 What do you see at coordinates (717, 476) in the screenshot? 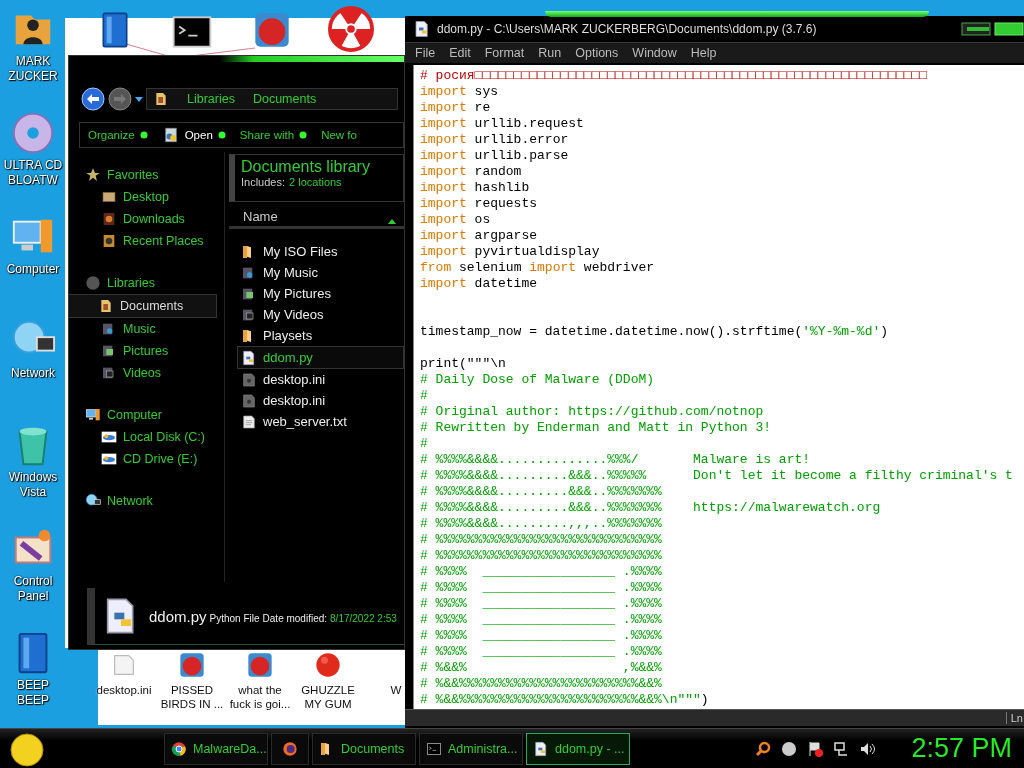
I see `code-line: # %%%%&&&&.........&&&..%%%%% Don't let it become a filthy criminal's t` at bounding box center [717, 476].